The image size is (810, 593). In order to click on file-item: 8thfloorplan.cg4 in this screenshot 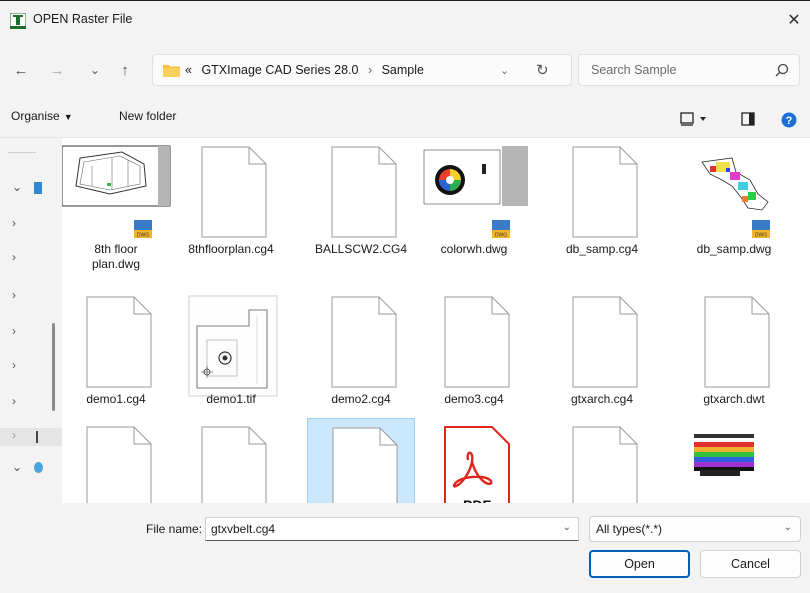, I will do `click(231, 208)`.